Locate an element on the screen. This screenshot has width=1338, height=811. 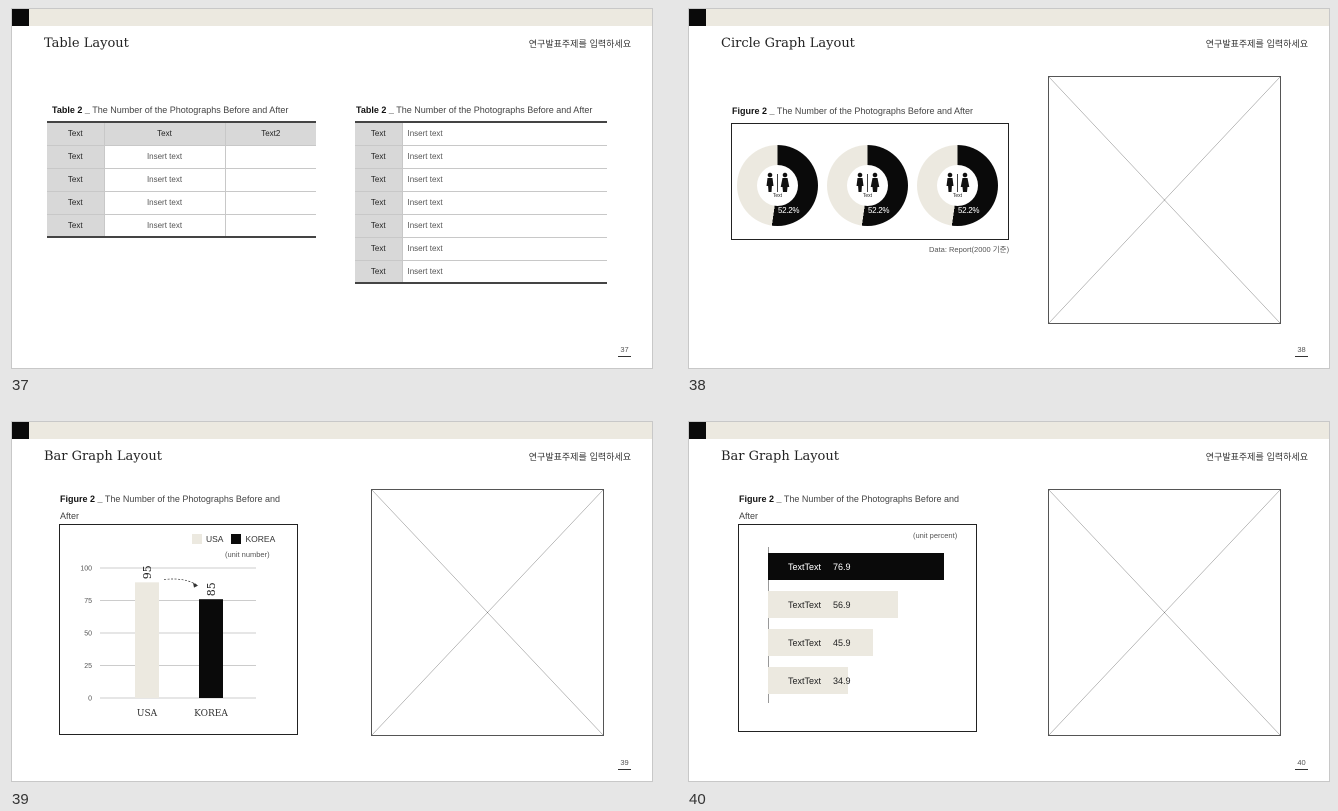
placeholder-cross-icon is located at coordinates (1164, 200).